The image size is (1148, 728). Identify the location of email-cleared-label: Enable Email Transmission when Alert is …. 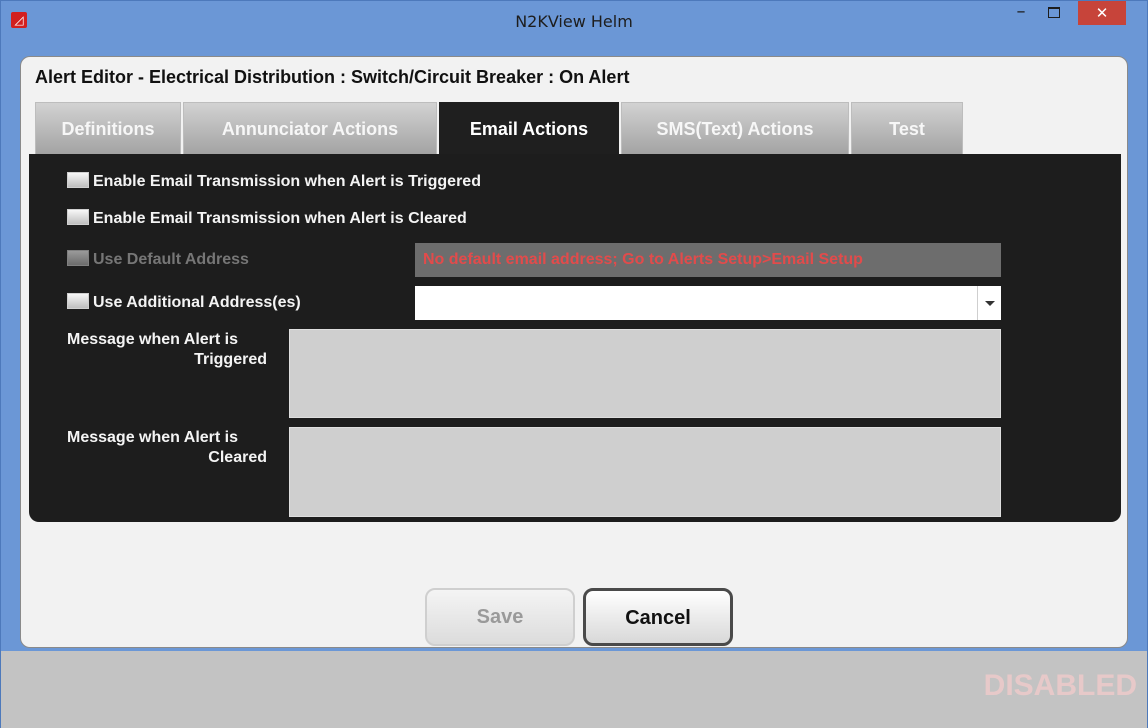
(280, 218).